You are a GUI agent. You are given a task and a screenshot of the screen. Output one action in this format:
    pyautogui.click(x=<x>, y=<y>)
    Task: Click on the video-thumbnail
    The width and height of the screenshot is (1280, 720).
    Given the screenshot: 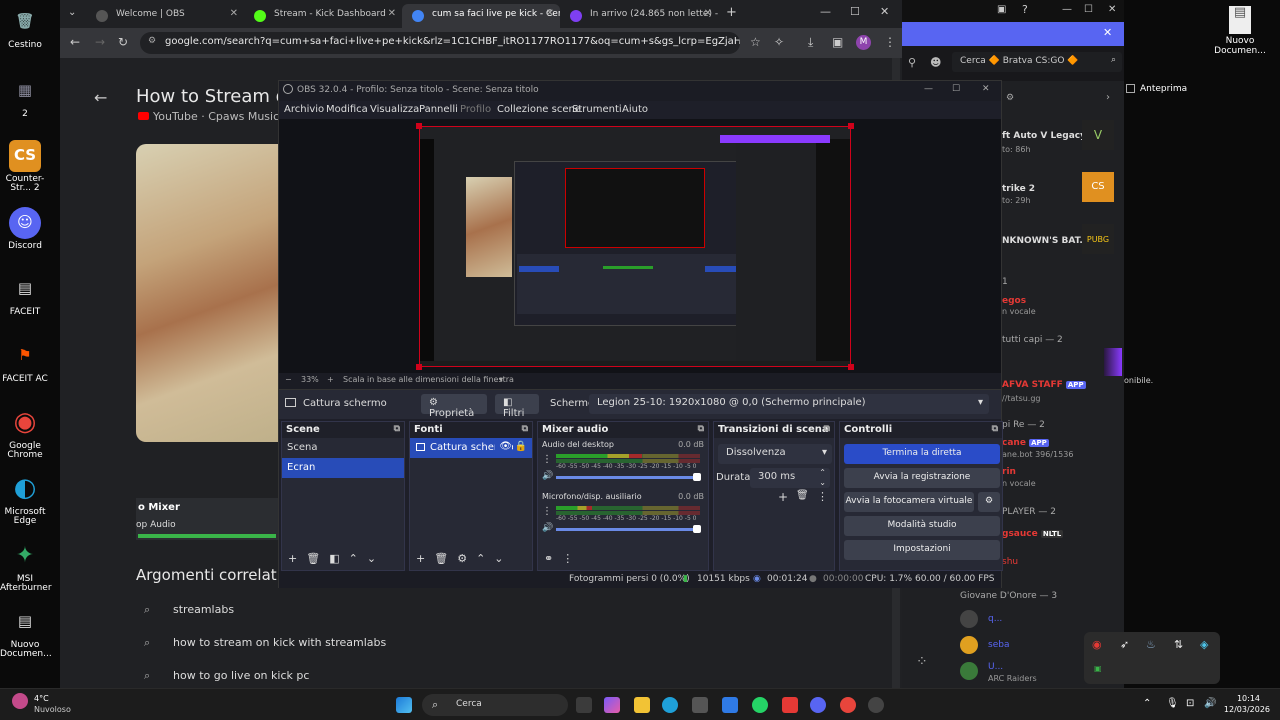 What is the action you would take?
    pyautogui.click(x=207, y=293)
    